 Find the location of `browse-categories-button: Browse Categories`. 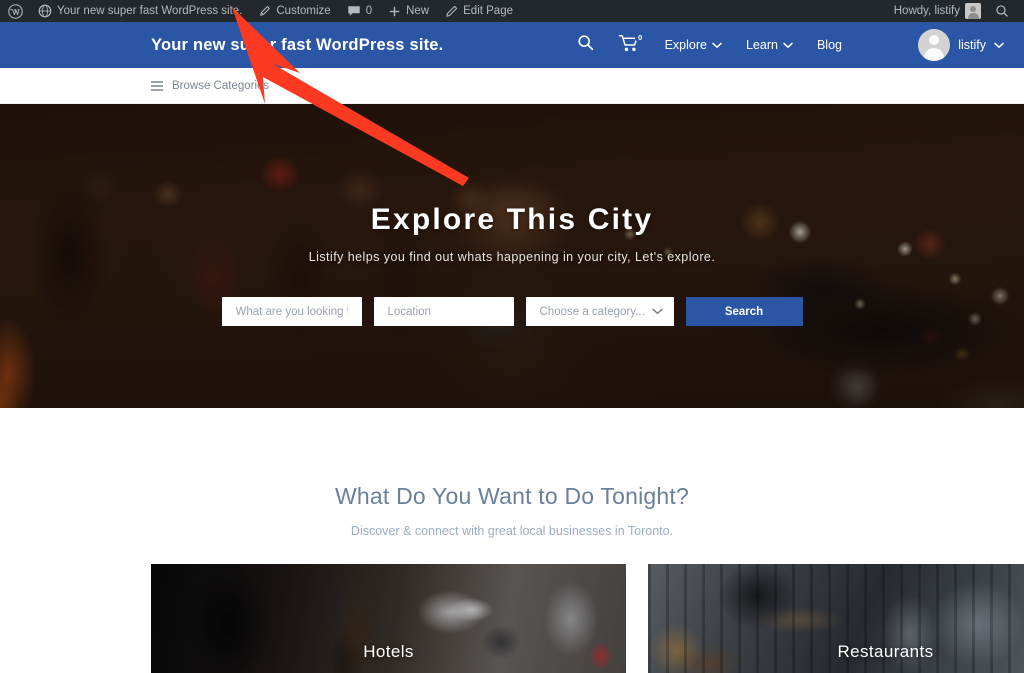

browse-categories-button: Browse Categories is located at coordinates (210, 86).